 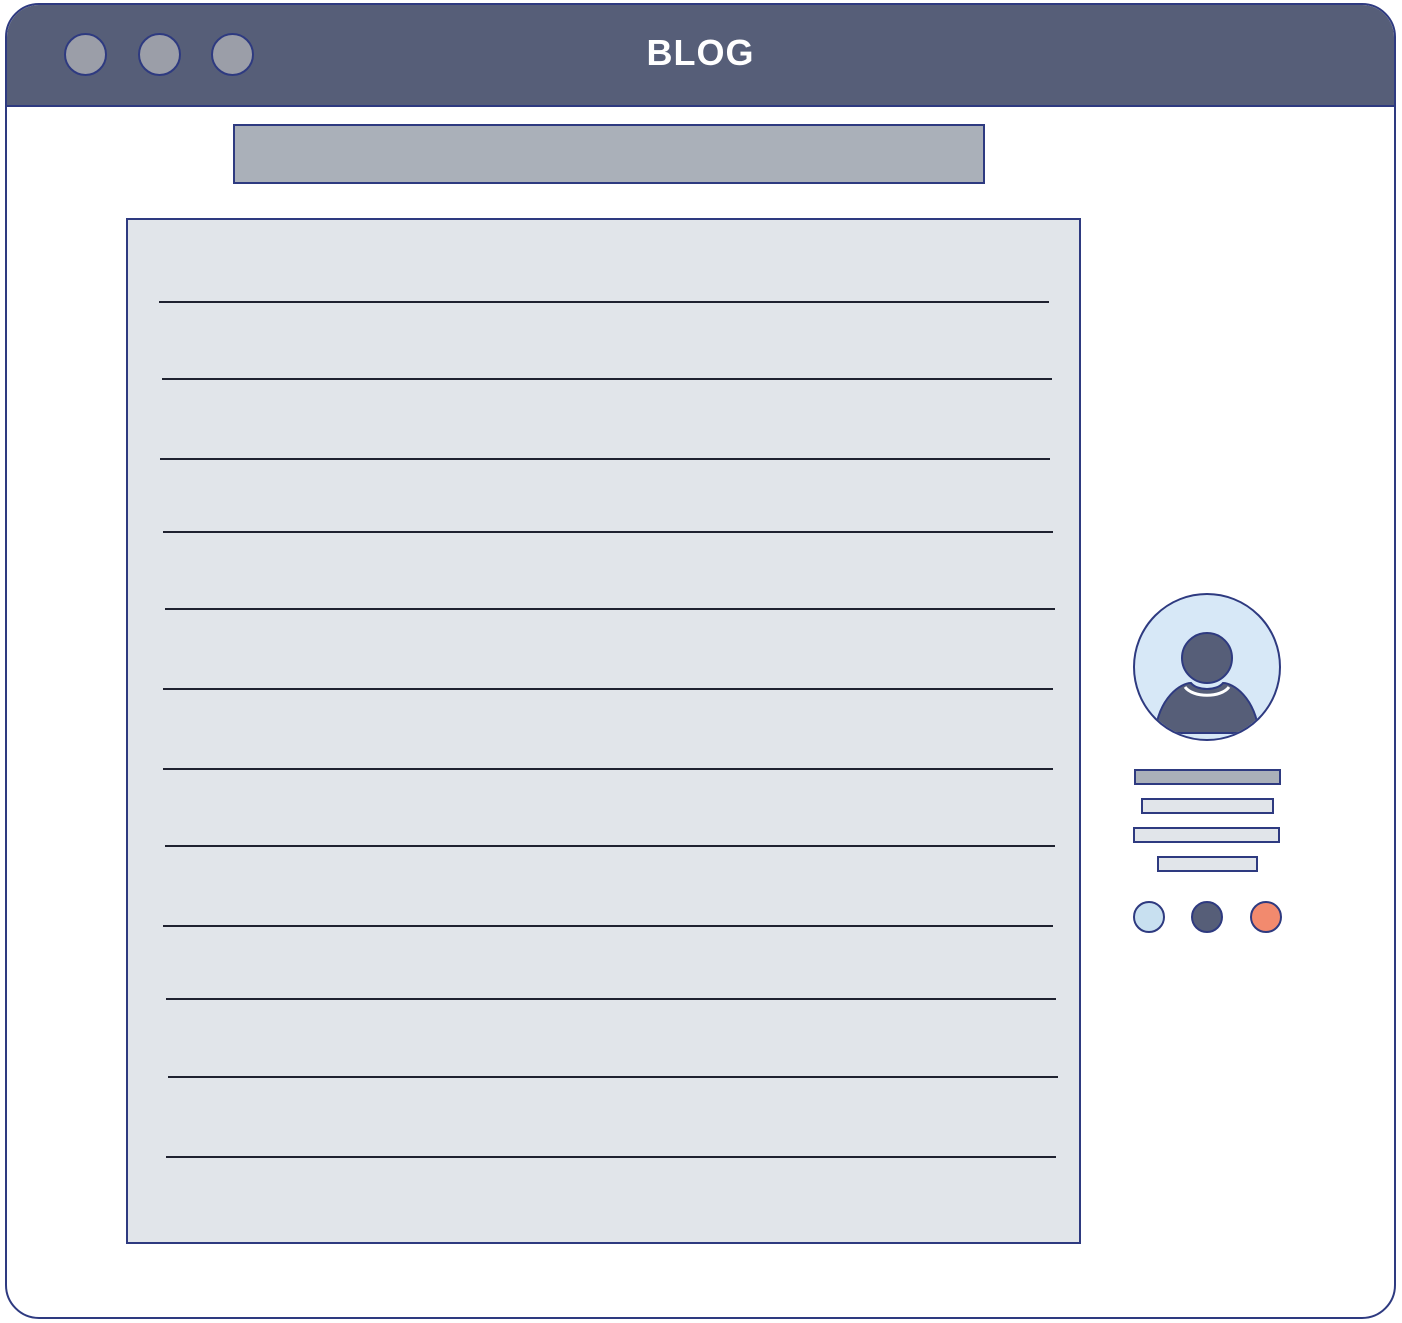 I want to click on social-dot-light-blue, so click(x=1149, y=917).